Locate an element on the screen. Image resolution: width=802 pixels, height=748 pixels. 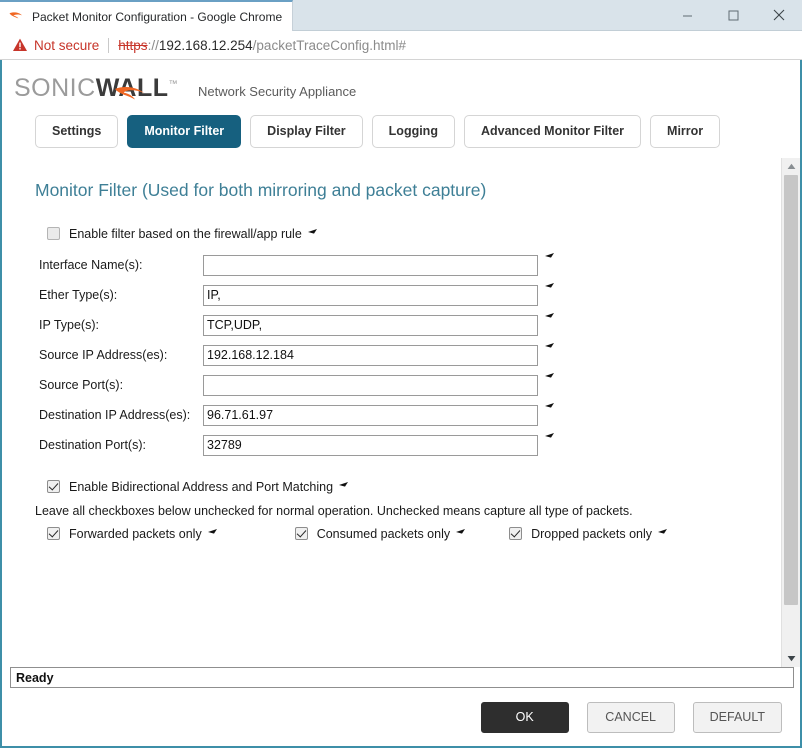
brand-subtitle: Network Security Appliance is located at coordinates (277, 91).